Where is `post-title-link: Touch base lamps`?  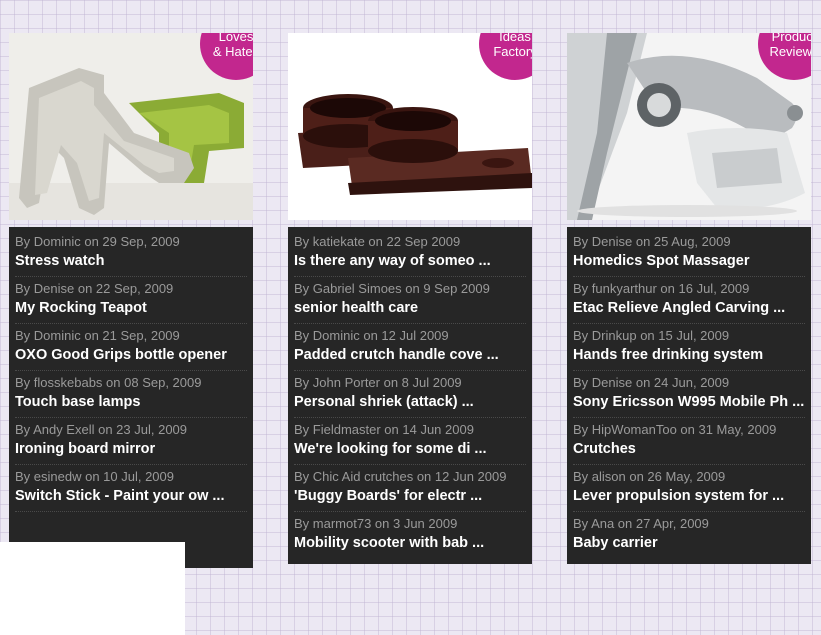
post-title-link: Touch base lamps is located at coordinates (131, 402).